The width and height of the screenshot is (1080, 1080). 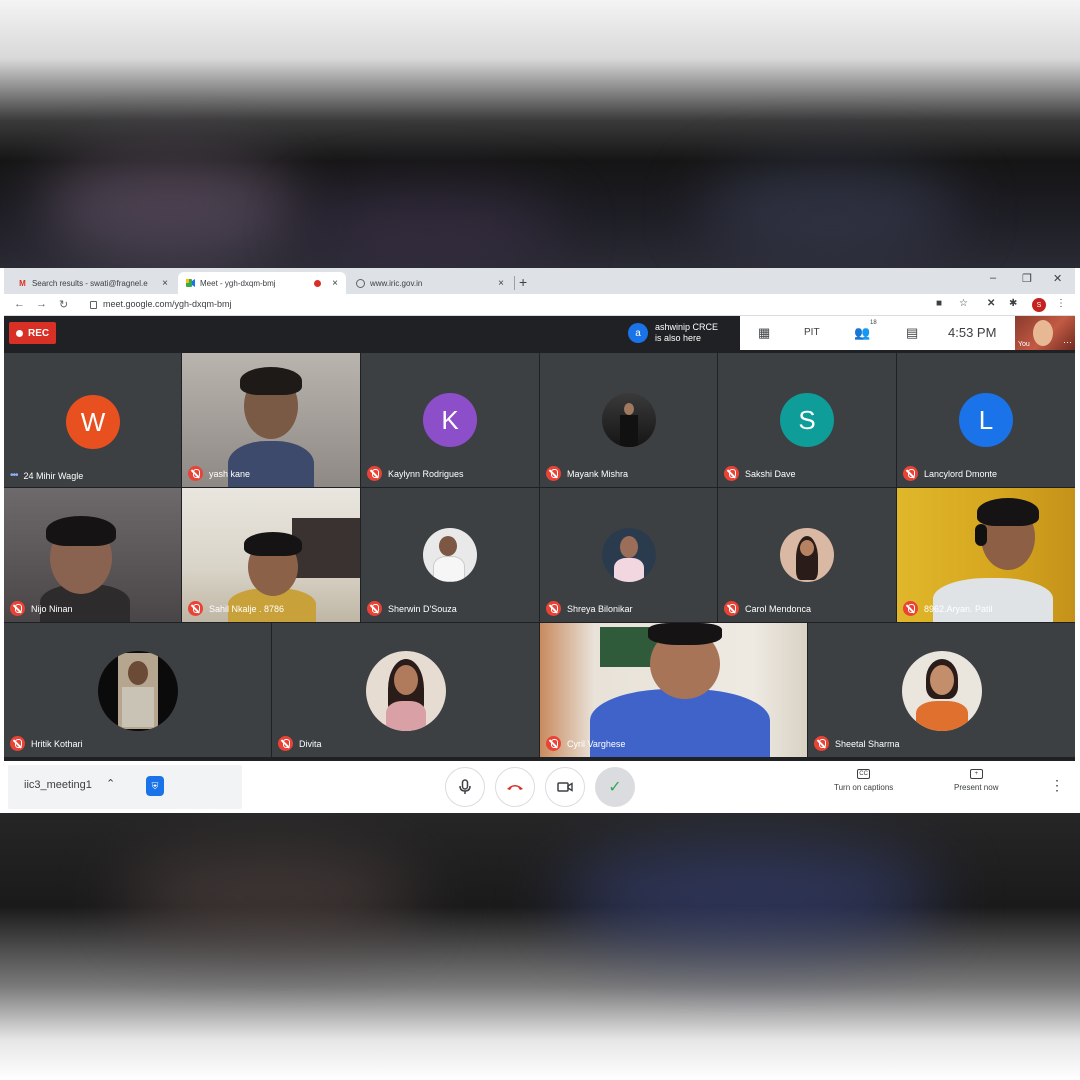 I want to click on minimize-icon: –, so click(x=993, y=278).